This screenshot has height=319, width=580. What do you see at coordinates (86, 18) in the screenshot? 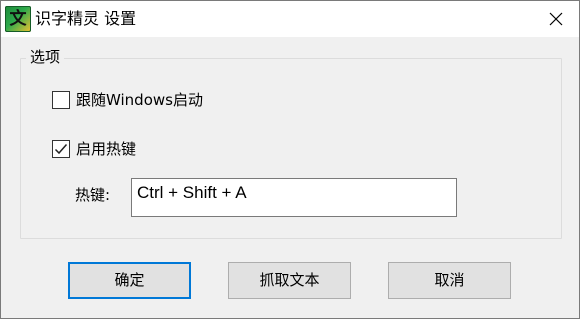
I see `window-title: 识字精灵 设置` at bounding box center [86, 18].